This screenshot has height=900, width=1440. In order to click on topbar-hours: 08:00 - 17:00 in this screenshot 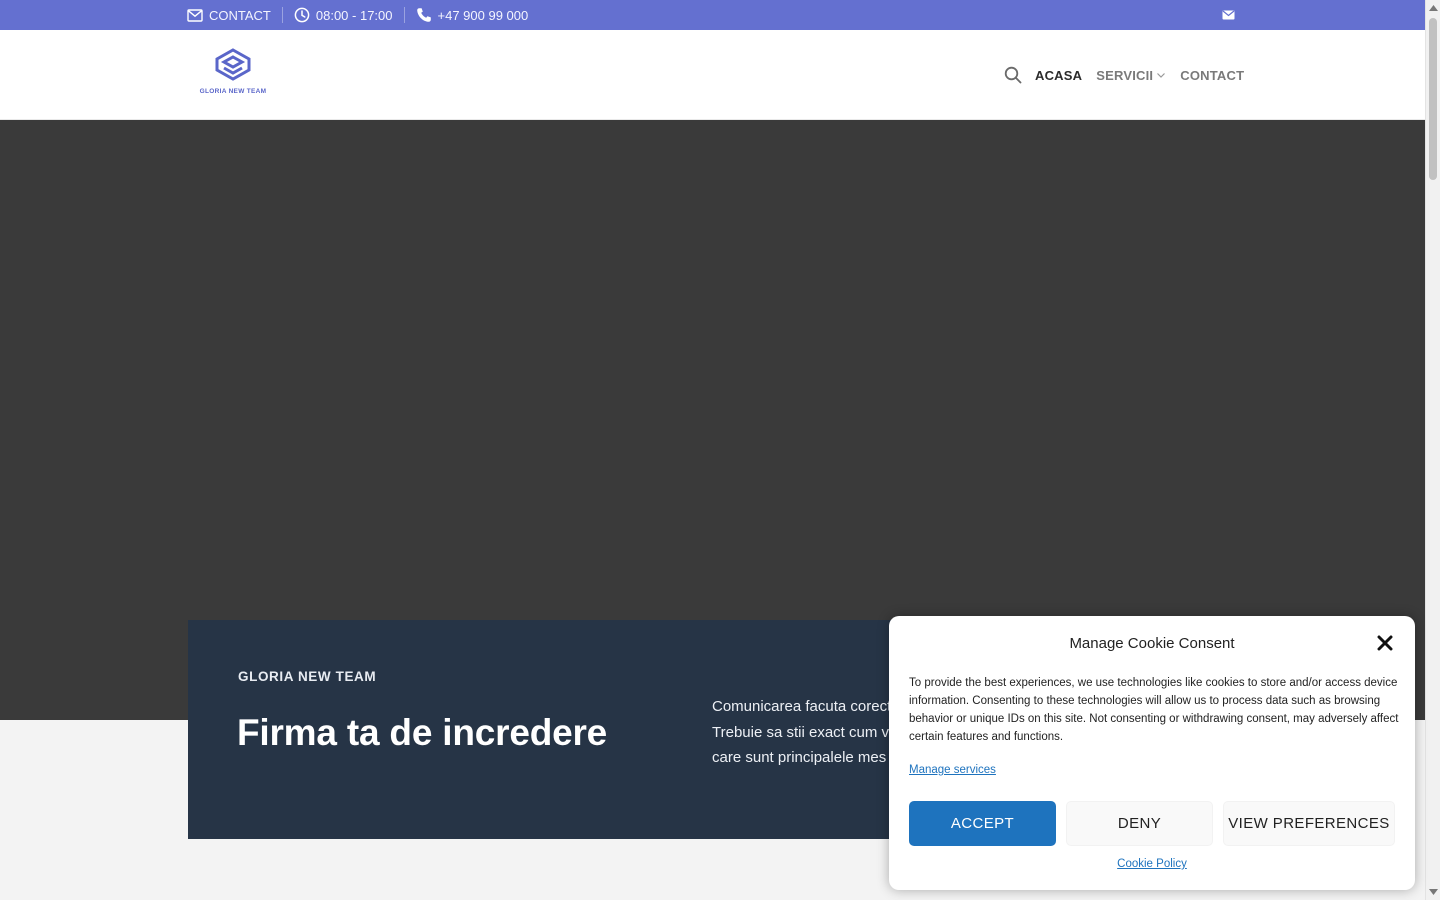, I will do `click(343, 15)`.